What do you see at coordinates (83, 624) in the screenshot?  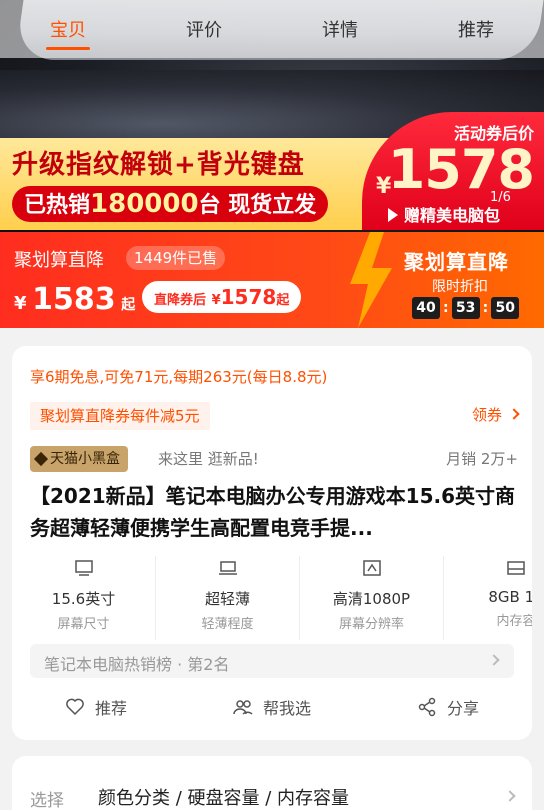 I see `spec-label: 屏幕尺寸` at bounding box center [83, 624].